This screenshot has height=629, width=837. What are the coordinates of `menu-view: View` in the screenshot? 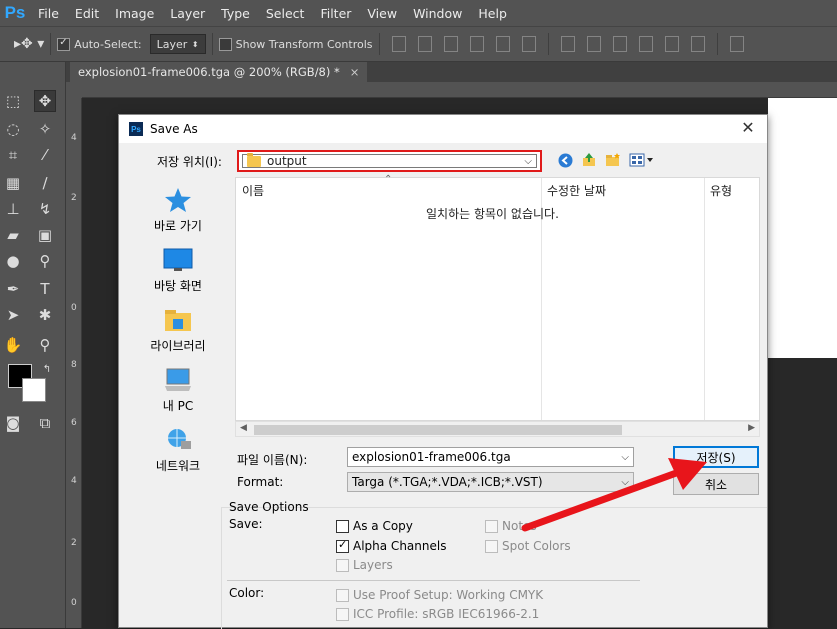 It's located at (382, 13).